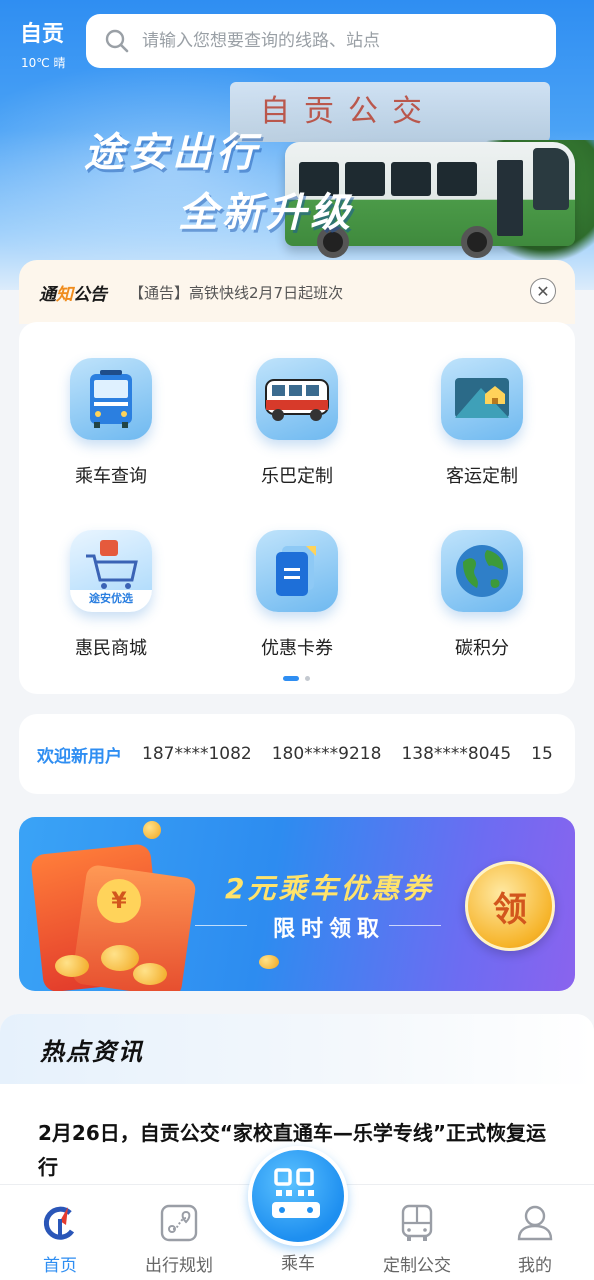  I want to click on news-section-title: 热点资讯, so click(92, 1051).